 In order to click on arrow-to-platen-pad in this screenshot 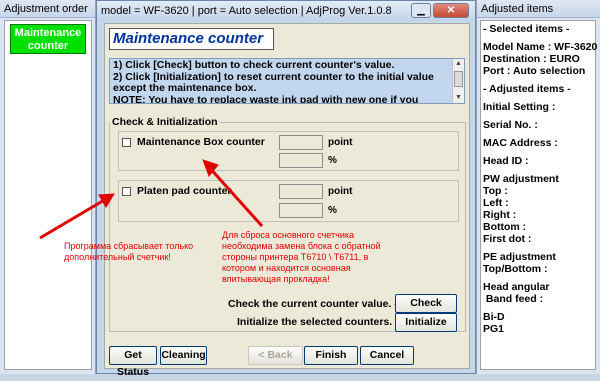, I will do `click(73, 218)`.